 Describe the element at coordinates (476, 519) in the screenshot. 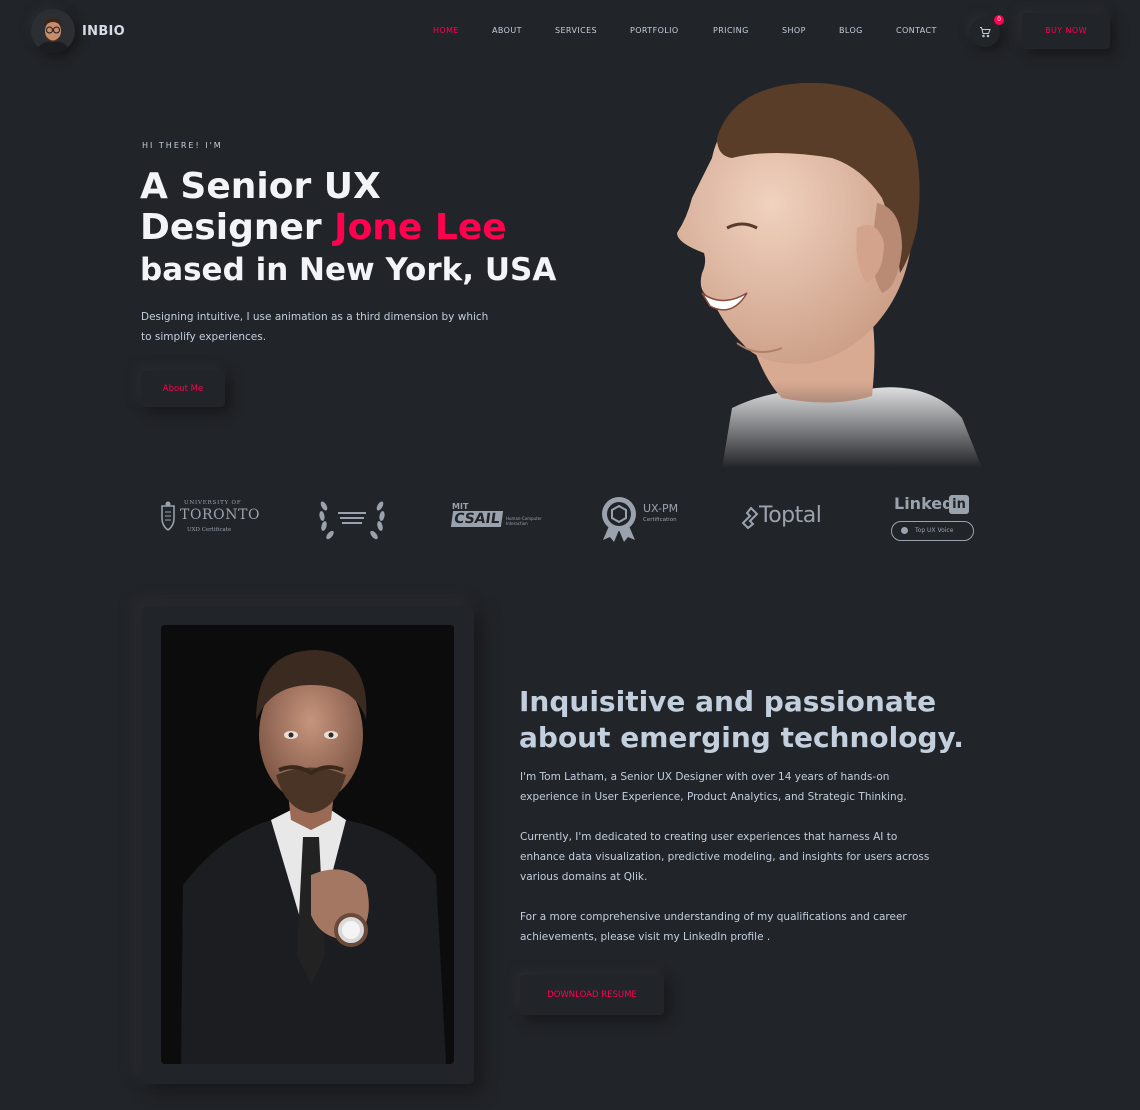

I see `mit-line2: CSAIL` at that location.